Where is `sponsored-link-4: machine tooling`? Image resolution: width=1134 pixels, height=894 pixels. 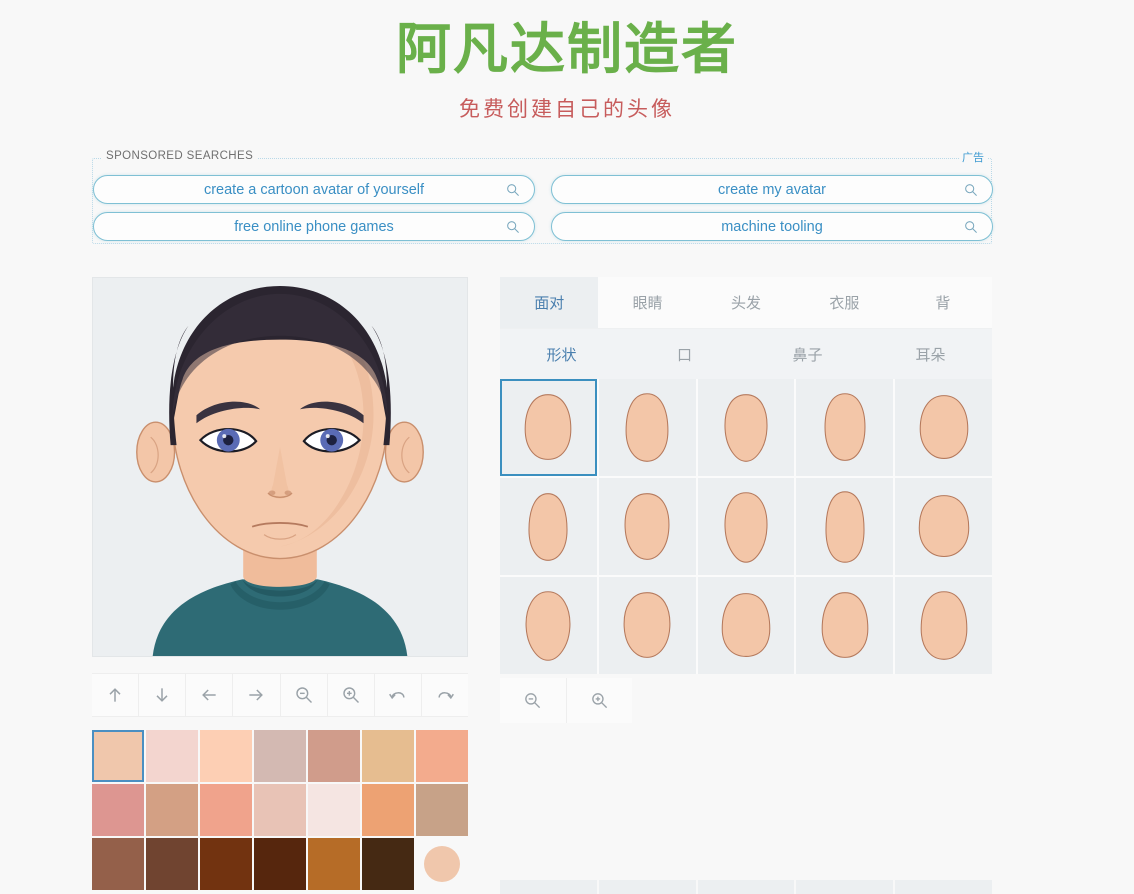
sponsored-link-4: machine tooling is located at coordinates (772, 226).